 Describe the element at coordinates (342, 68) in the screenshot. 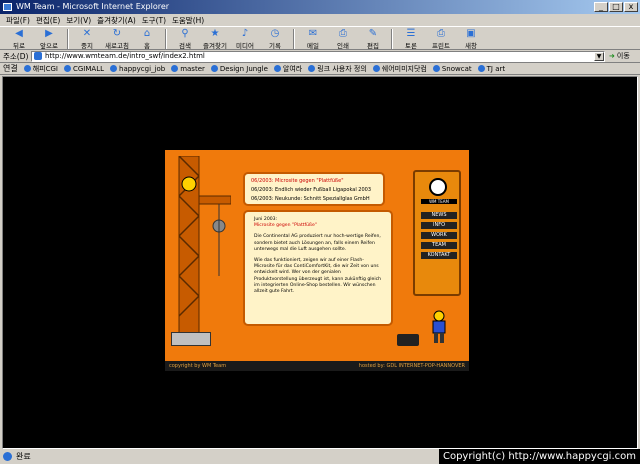

I see `link-label: 링크 사용자 정의` at that location.